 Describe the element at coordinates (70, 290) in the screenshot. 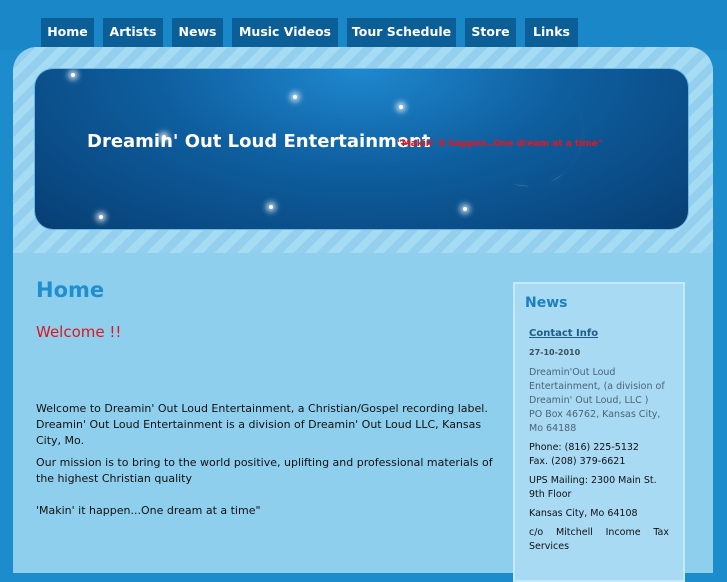

I see `page-title: Home` at that location.